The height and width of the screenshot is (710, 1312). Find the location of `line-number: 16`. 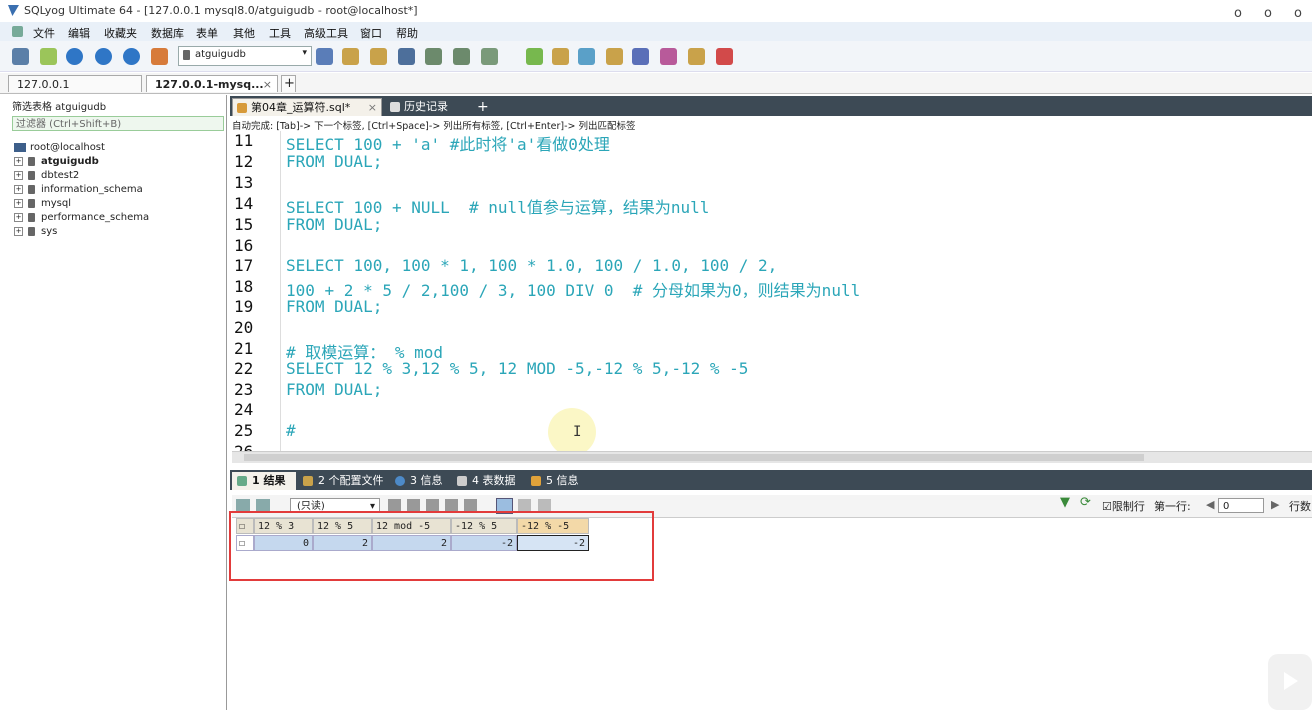

line-number: 16 is located at coordinates (244, 245).